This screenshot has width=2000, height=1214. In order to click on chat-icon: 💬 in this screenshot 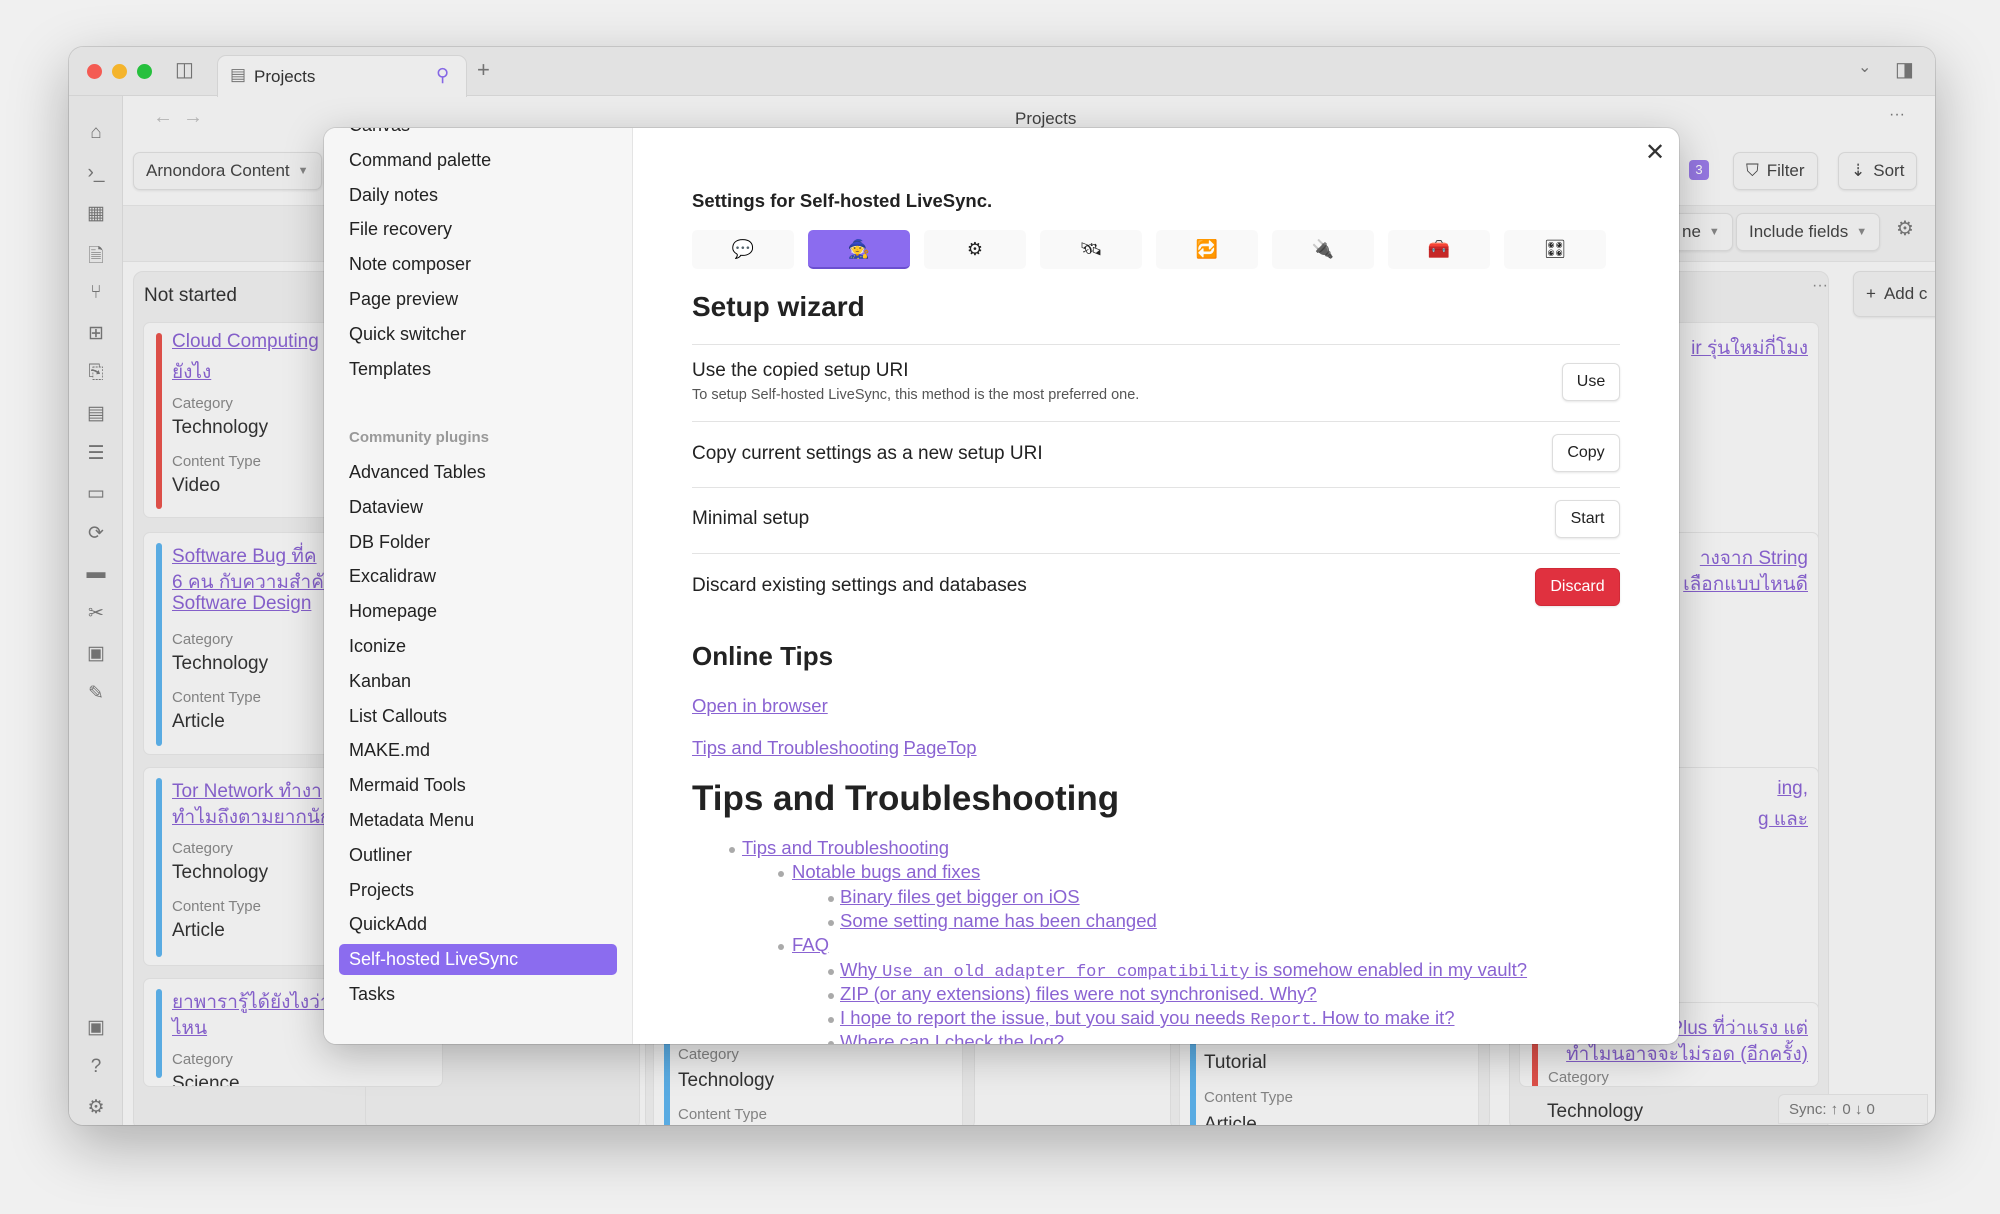, I will do `click(743, 249)`.